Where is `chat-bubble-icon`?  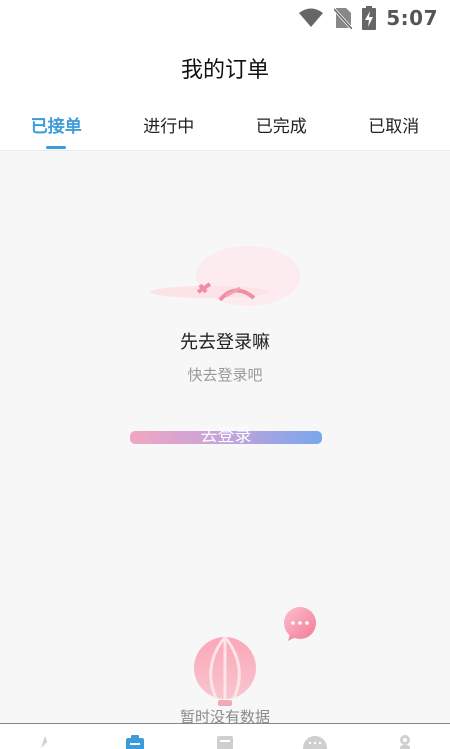 chat-bubble-icon is located at coordinates (300, 624).